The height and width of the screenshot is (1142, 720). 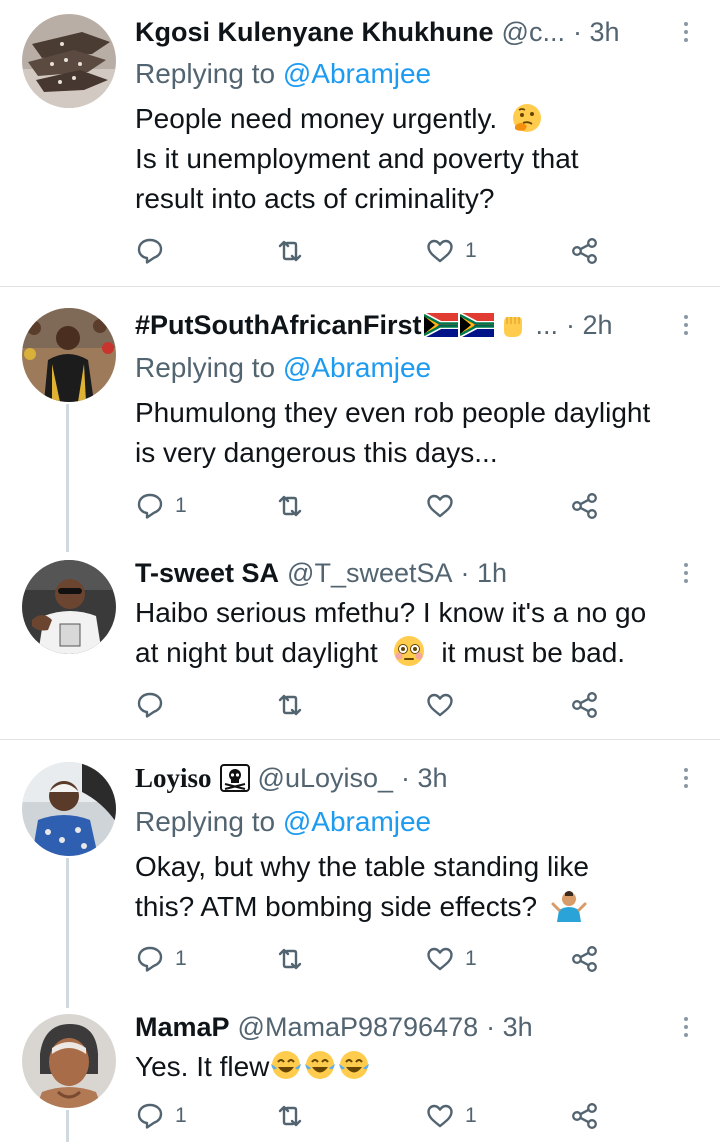 What do you see at coordinates (358, 1027) in the screenshot?
I see `user-handle: @MamaP98796478` at bounding box center [358, 1027].